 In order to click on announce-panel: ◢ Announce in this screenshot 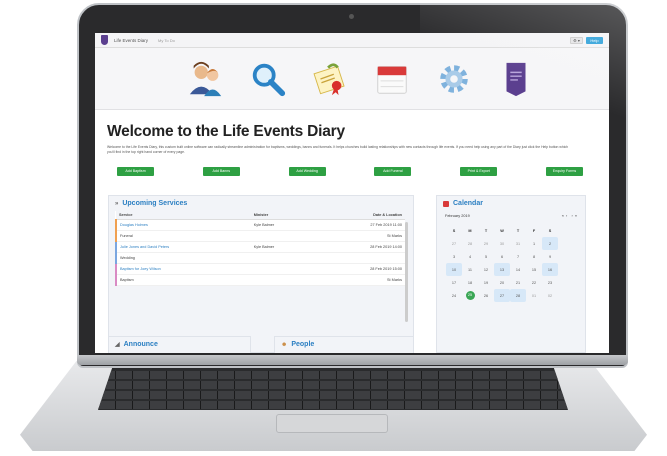, I will do `click(179, 344)`.